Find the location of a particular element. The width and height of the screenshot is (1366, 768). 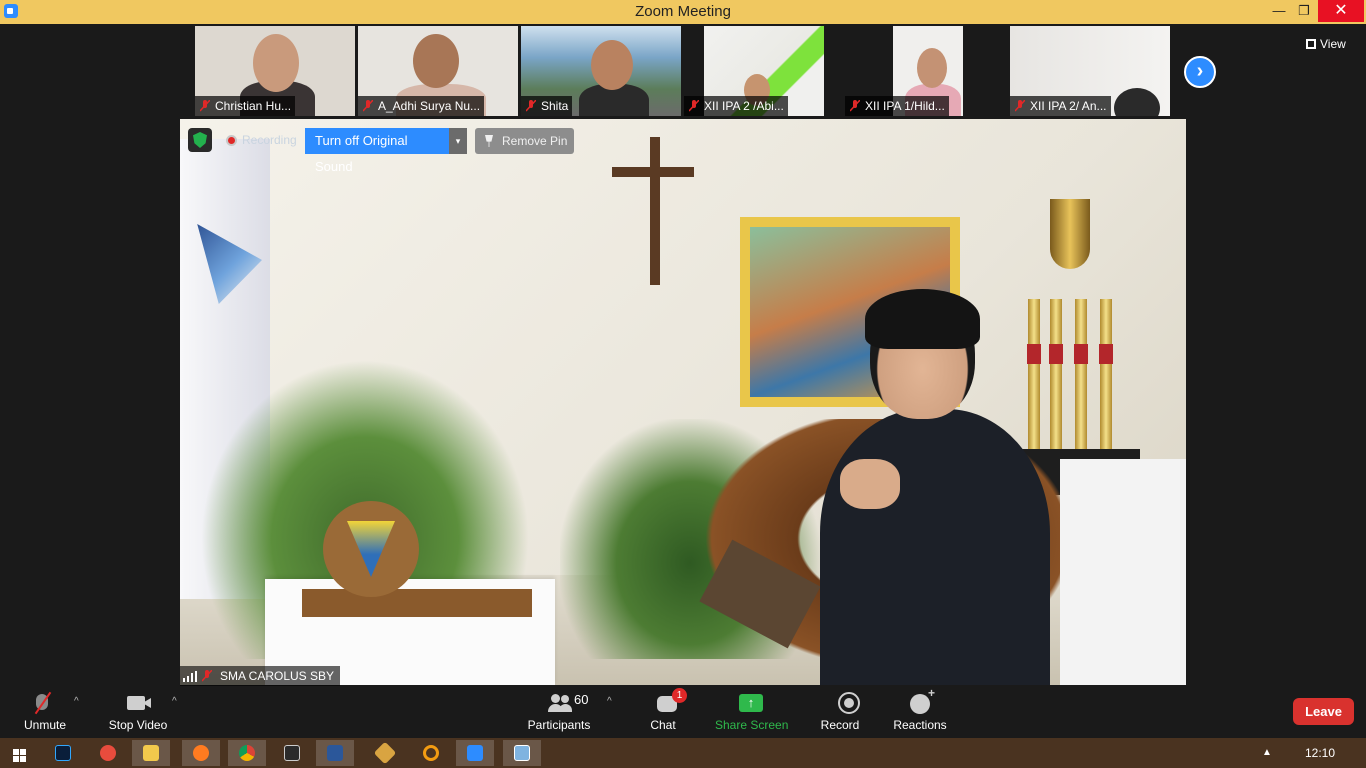

security-shield-icon is located at coordinates (200, 140).